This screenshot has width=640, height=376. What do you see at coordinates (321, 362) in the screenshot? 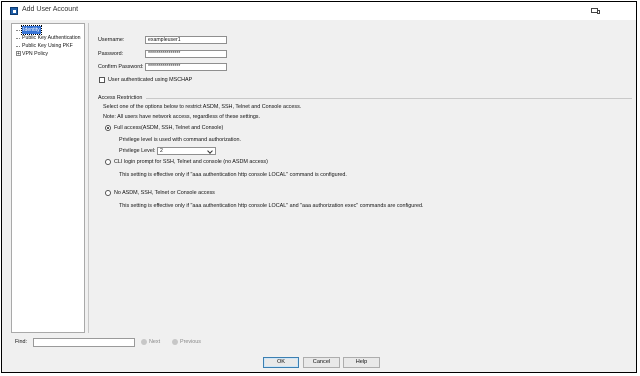
I see `cancel-button: Cancel` at bounding box center [321, 362].